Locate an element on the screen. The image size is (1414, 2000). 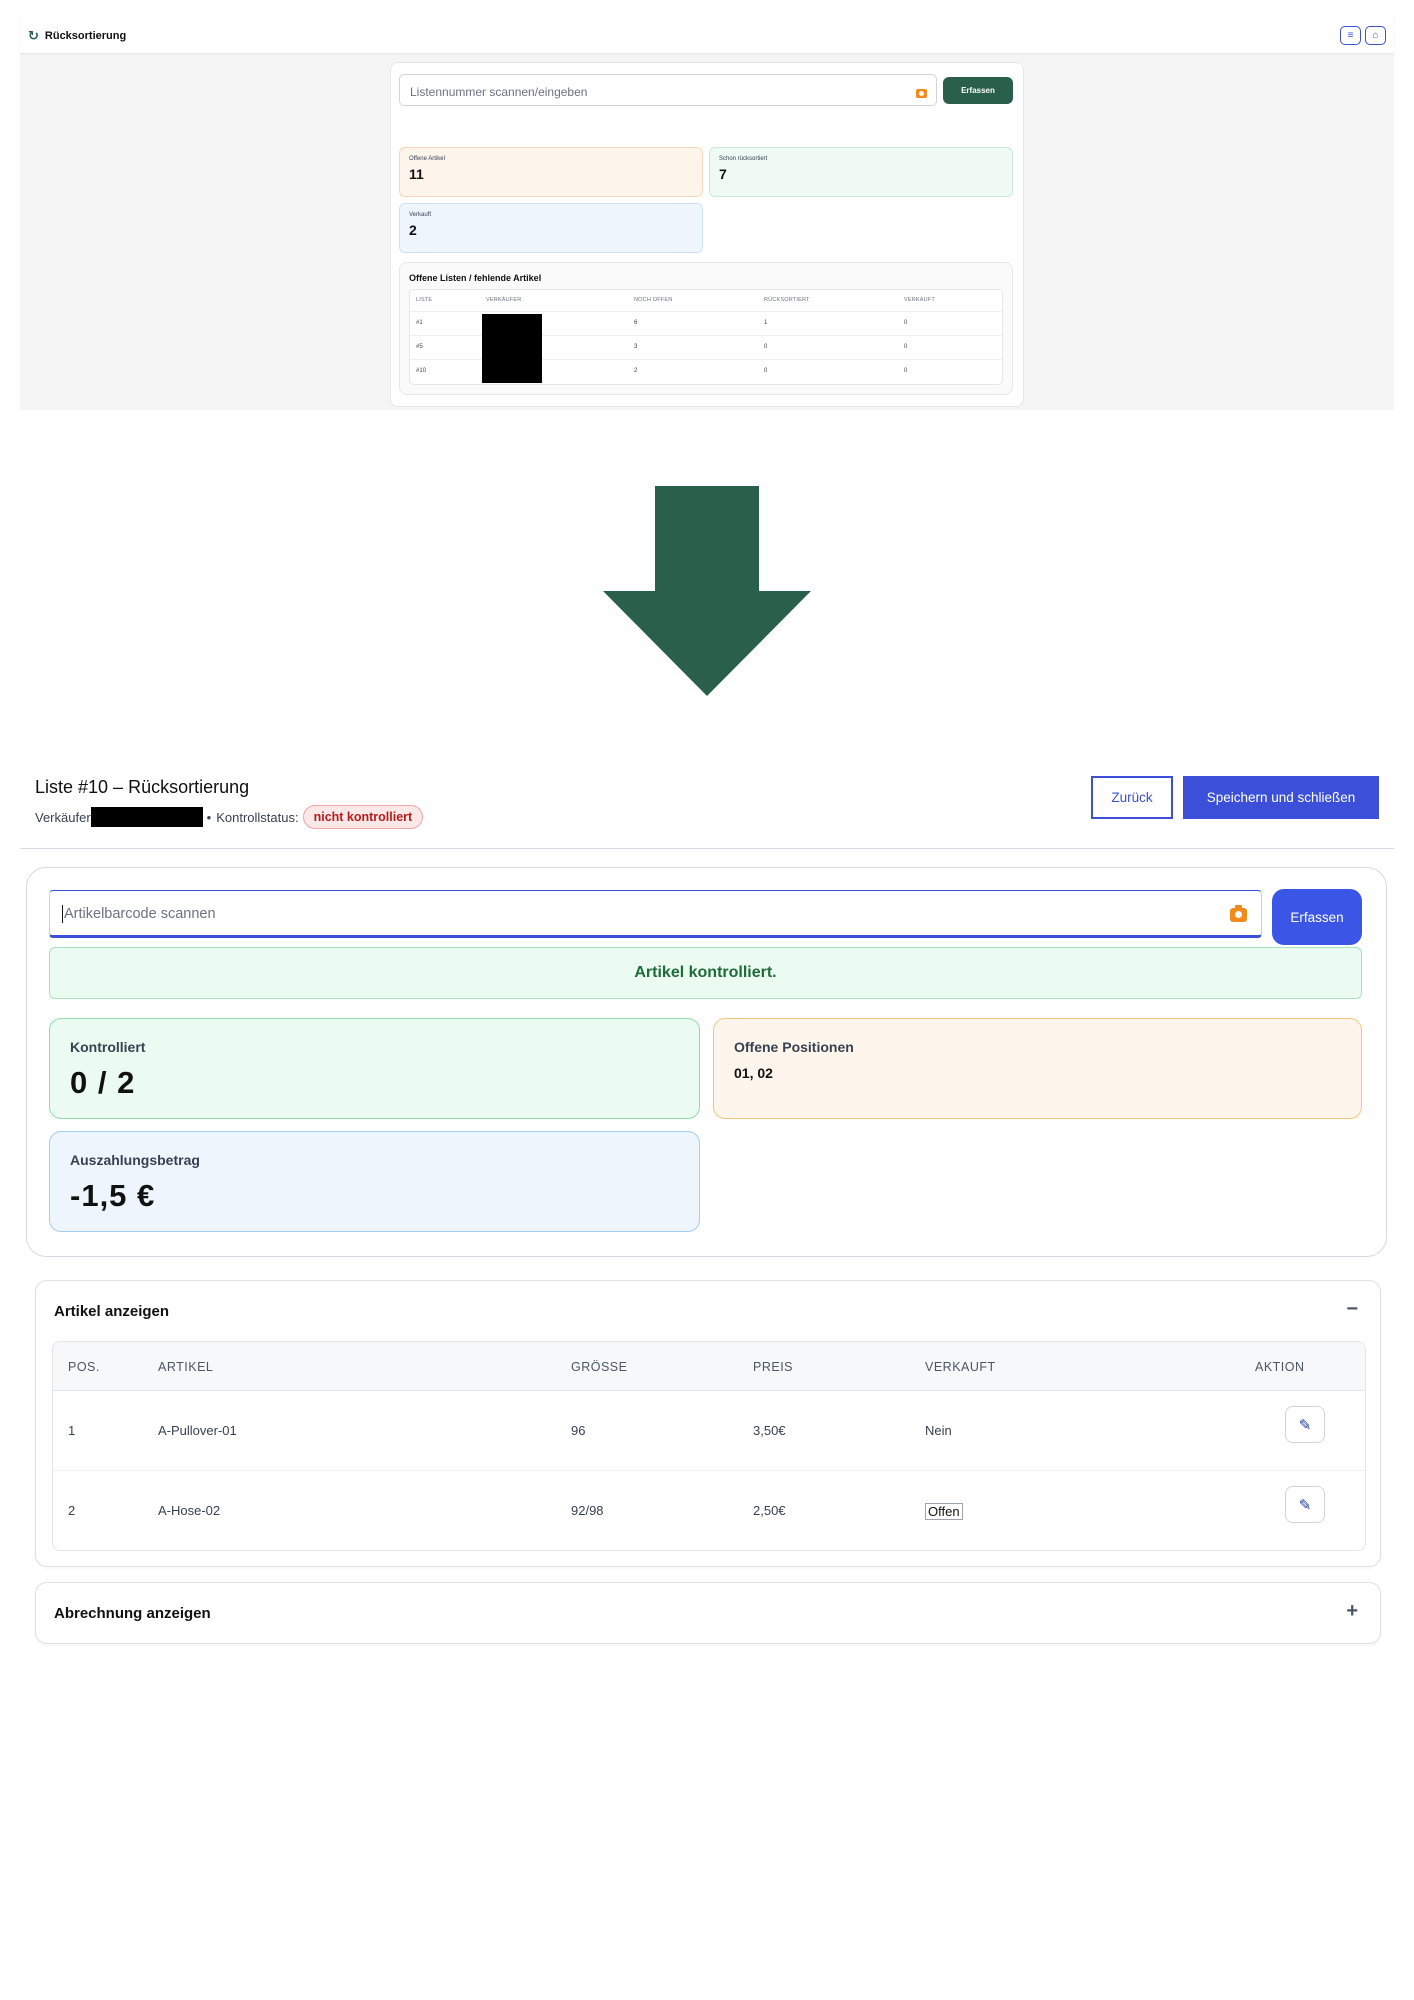
table-row: 1 A-Pullover-01 96 3,50€ Nein ✎ is located at coordinates (709, 1431).